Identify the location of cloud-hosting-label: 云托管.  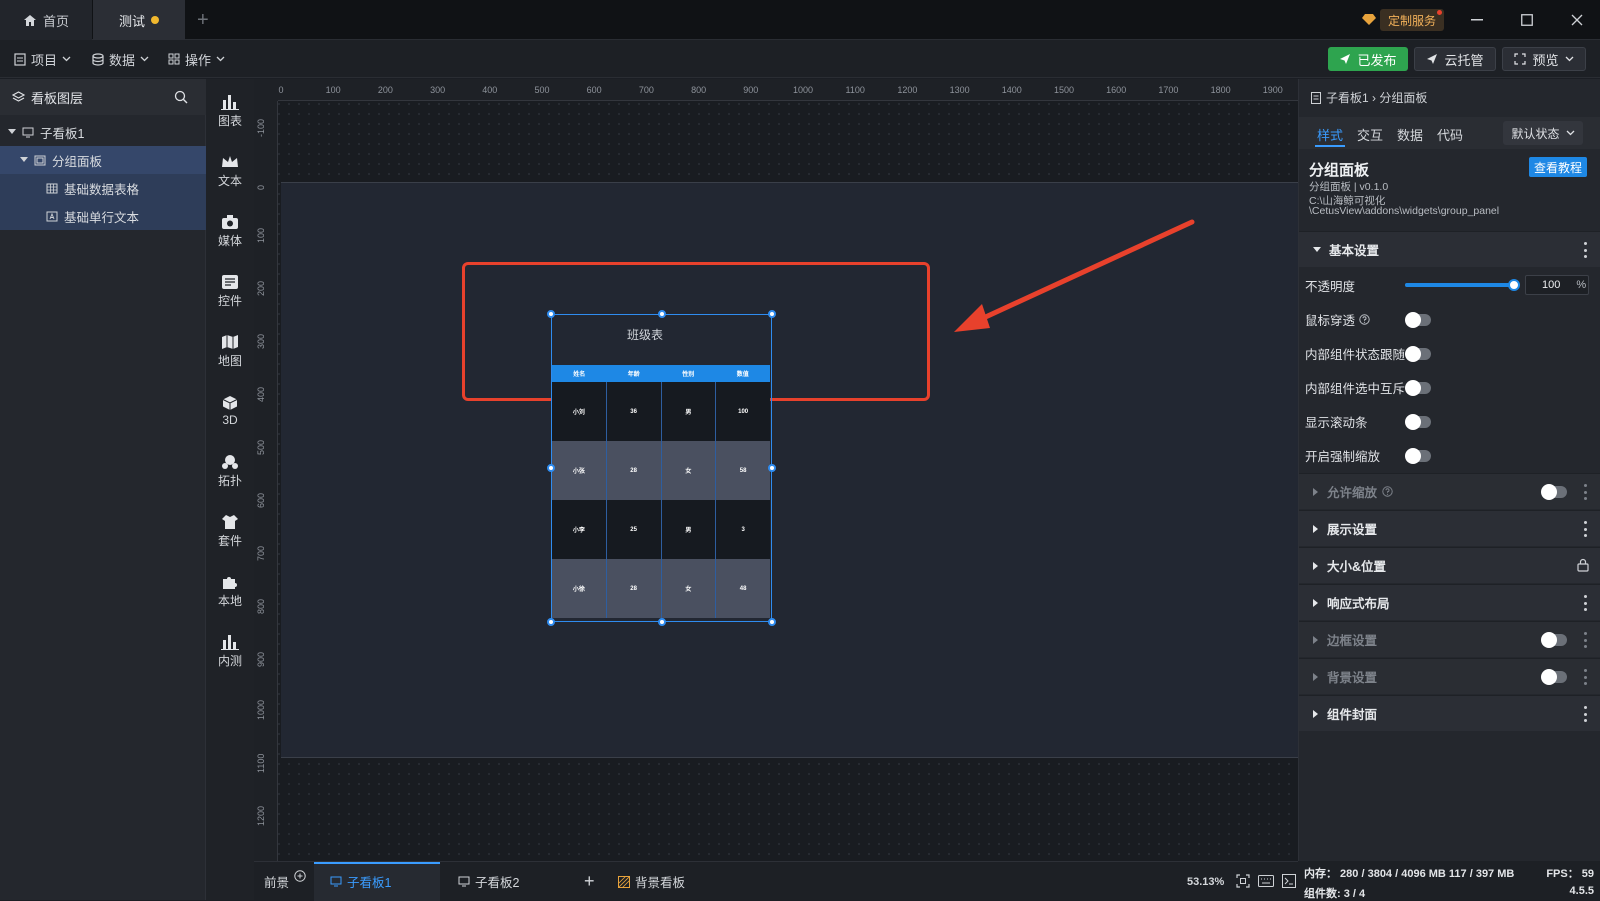
(1464, 60).